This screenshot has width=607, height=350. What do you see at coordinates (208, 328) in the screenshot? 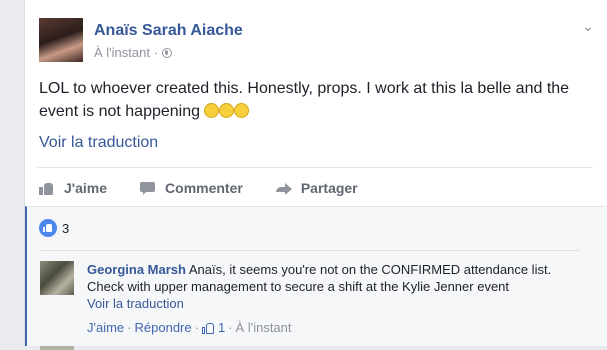
I see `thumbs-up-outline-icon` at bounding box center [208, 328].